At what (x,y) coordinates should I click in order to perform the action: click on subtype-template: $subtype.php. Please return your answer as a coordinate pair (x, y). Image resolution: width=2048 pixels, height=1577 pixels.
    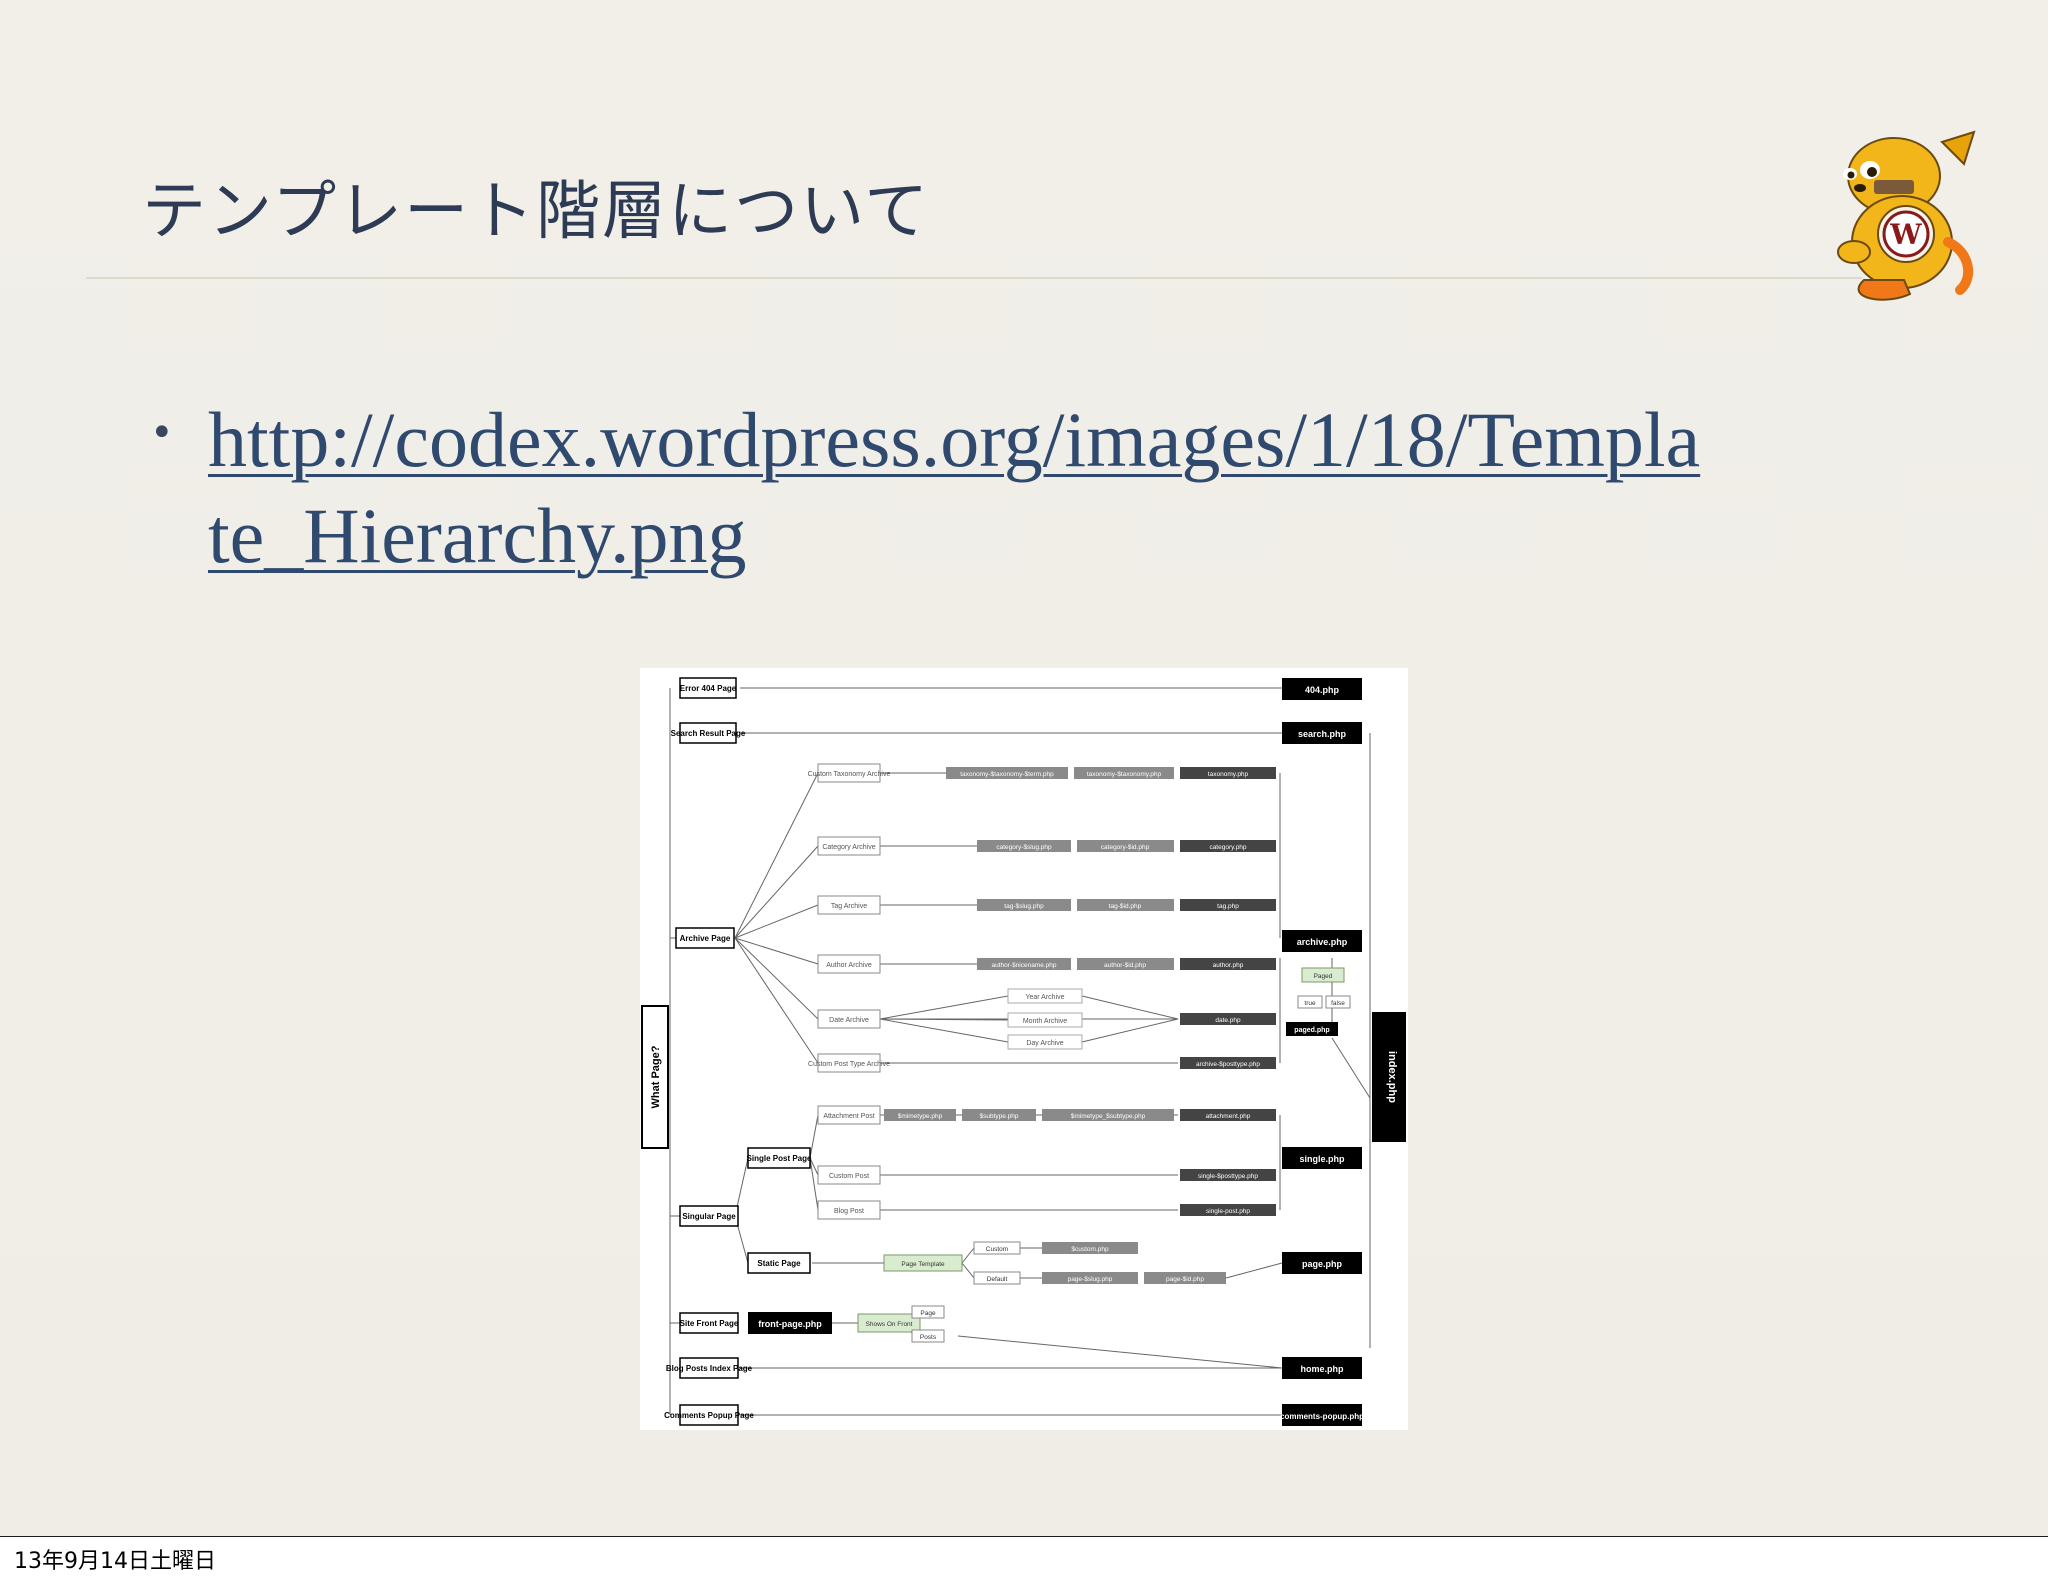
    Looking at the image, I should click on (998, 1116).